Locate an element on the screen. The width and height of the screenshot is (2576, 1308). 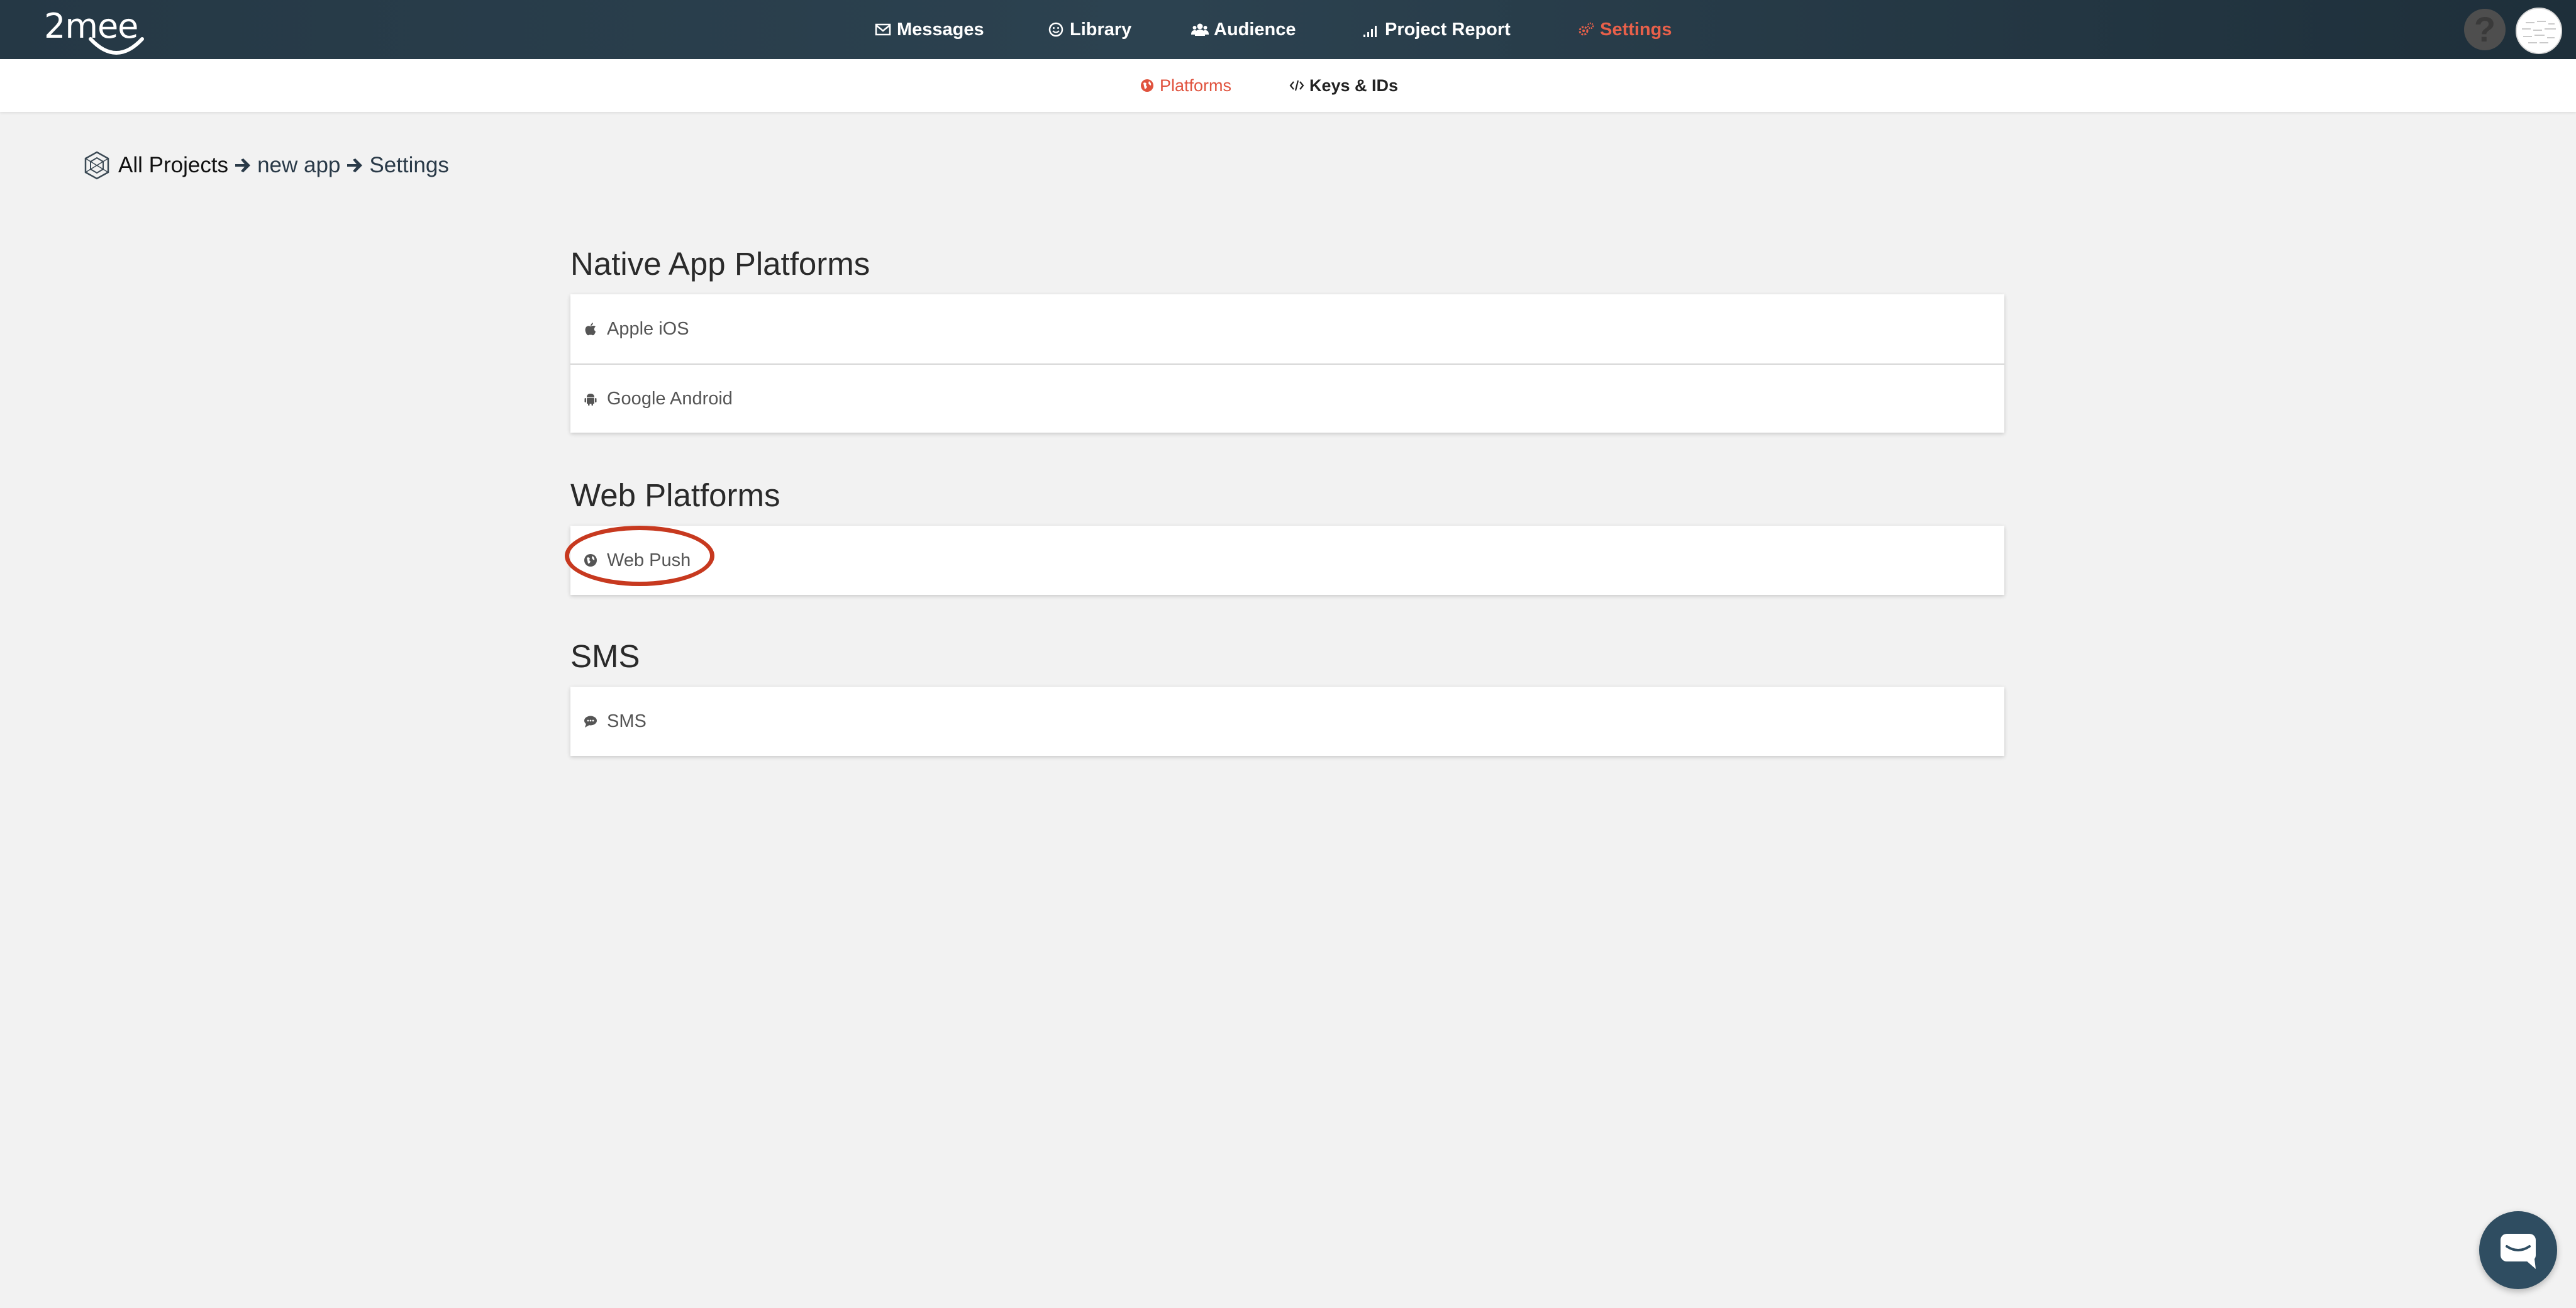
smile-icon is located at coordinates (1055, 29).